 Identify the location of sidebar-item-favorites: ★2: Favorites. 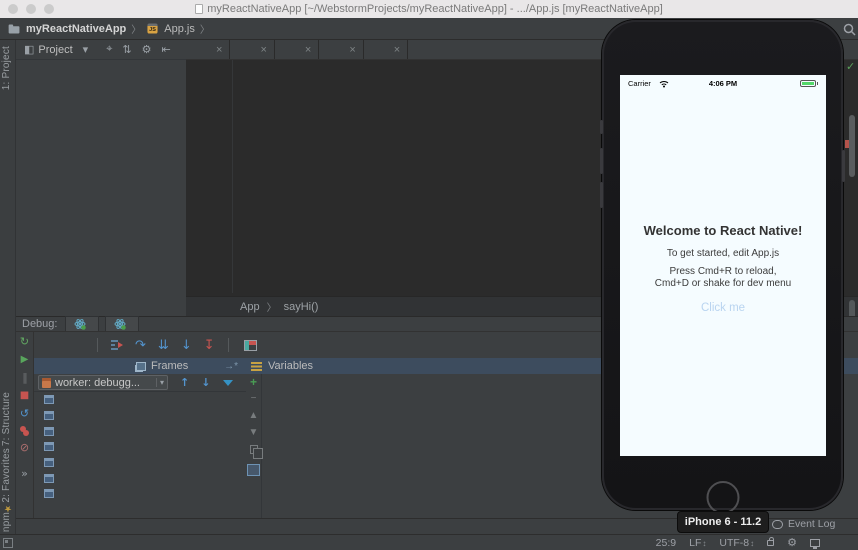
(8, 482).